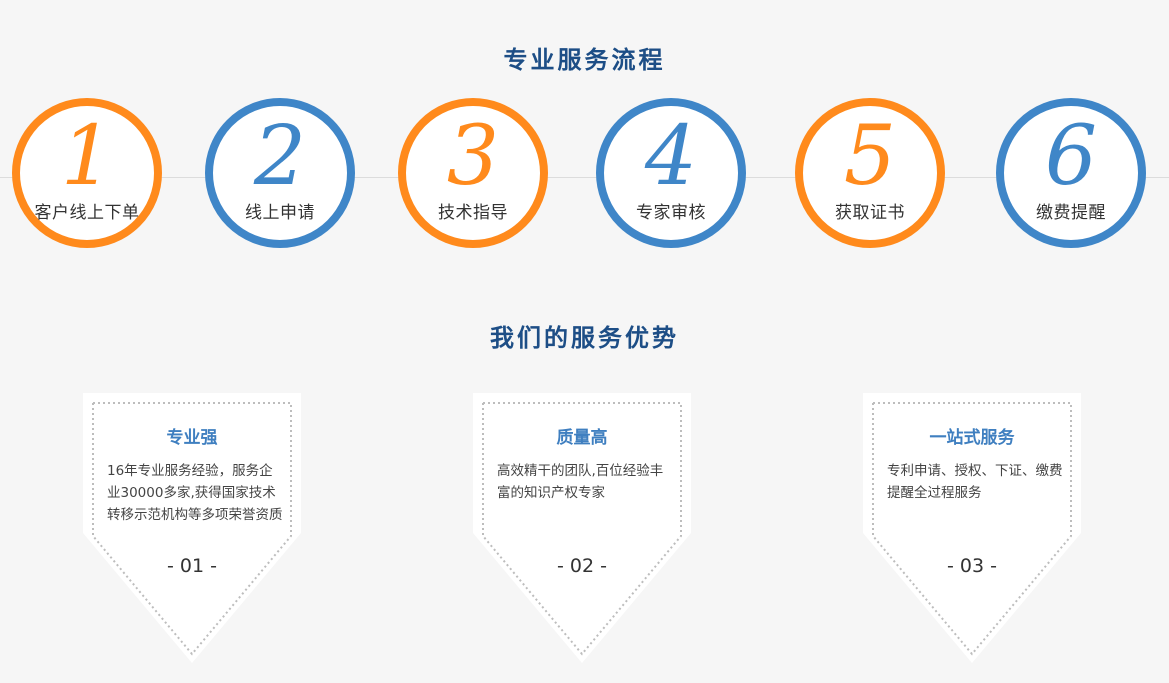 The height and width of the screenshot is (683, 1169). I want to click on step-4: 4 专家审核, so click(671, 173).